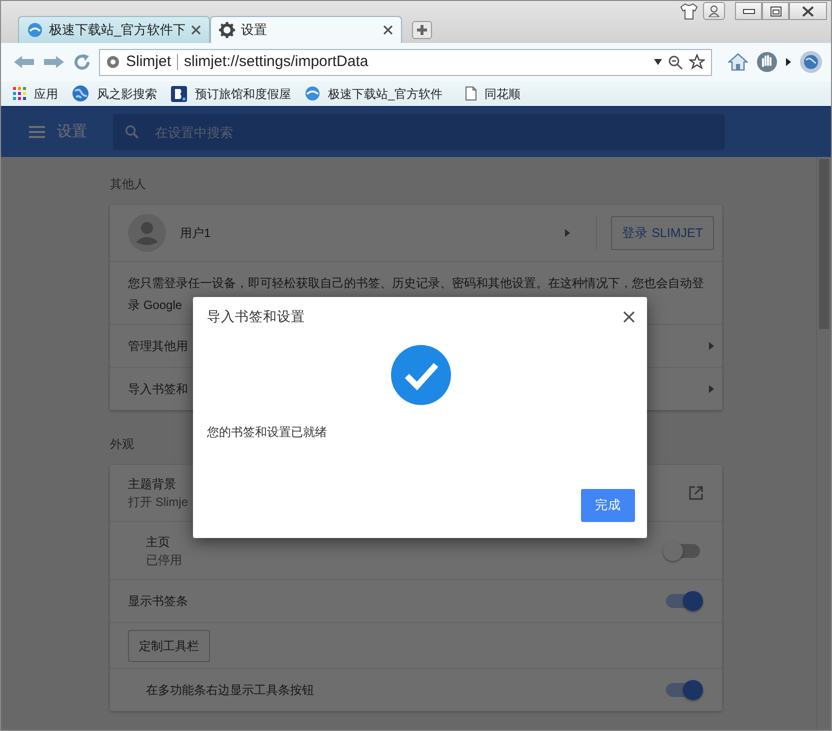 The height and width of the screenshot is (731, 832). Describe the element at coordinates (149, 62) in the screenshot. I see `site-label: Slimjet` at that location.